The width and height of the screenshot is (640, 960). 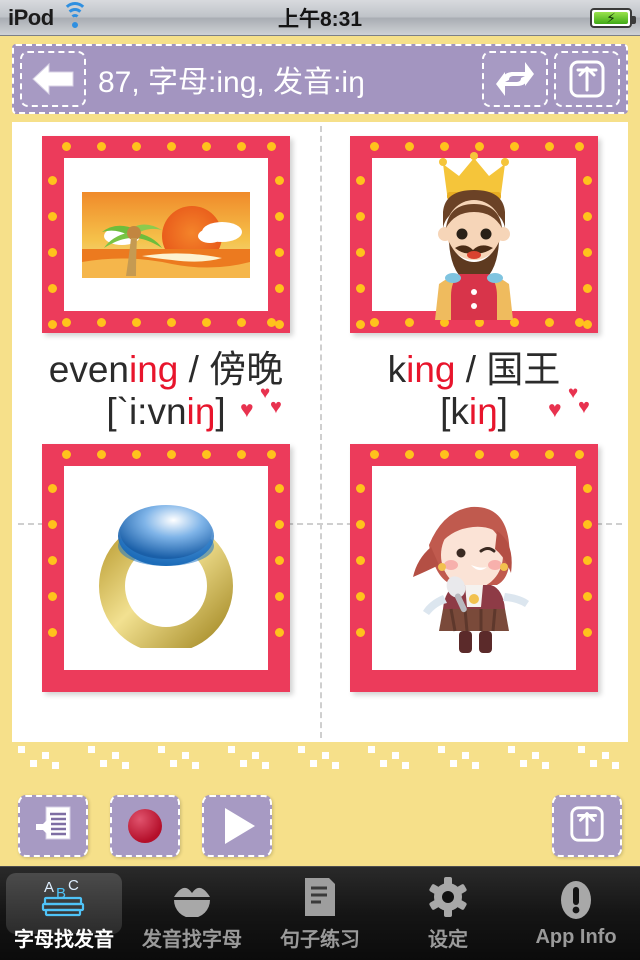 I want to click on word-prefix: even, so click(x=88, y=370).